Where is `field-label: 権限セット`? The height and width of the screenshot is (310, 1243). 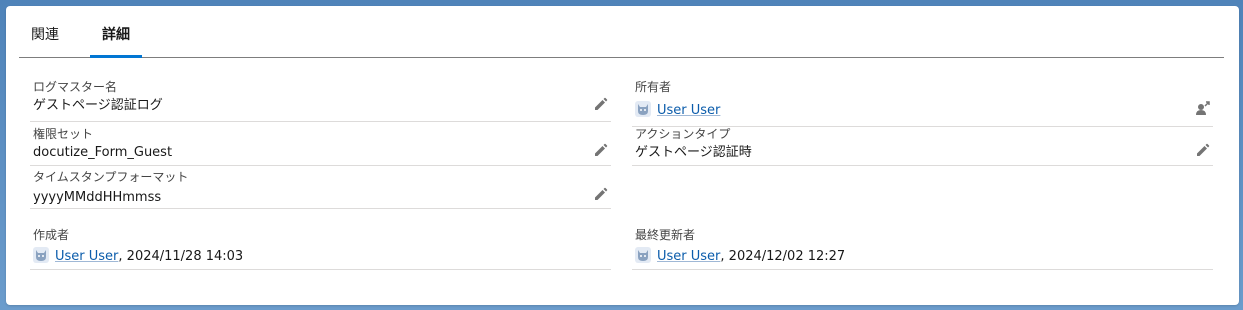
field-label: 権限セット is located at coordinates (63, 134).